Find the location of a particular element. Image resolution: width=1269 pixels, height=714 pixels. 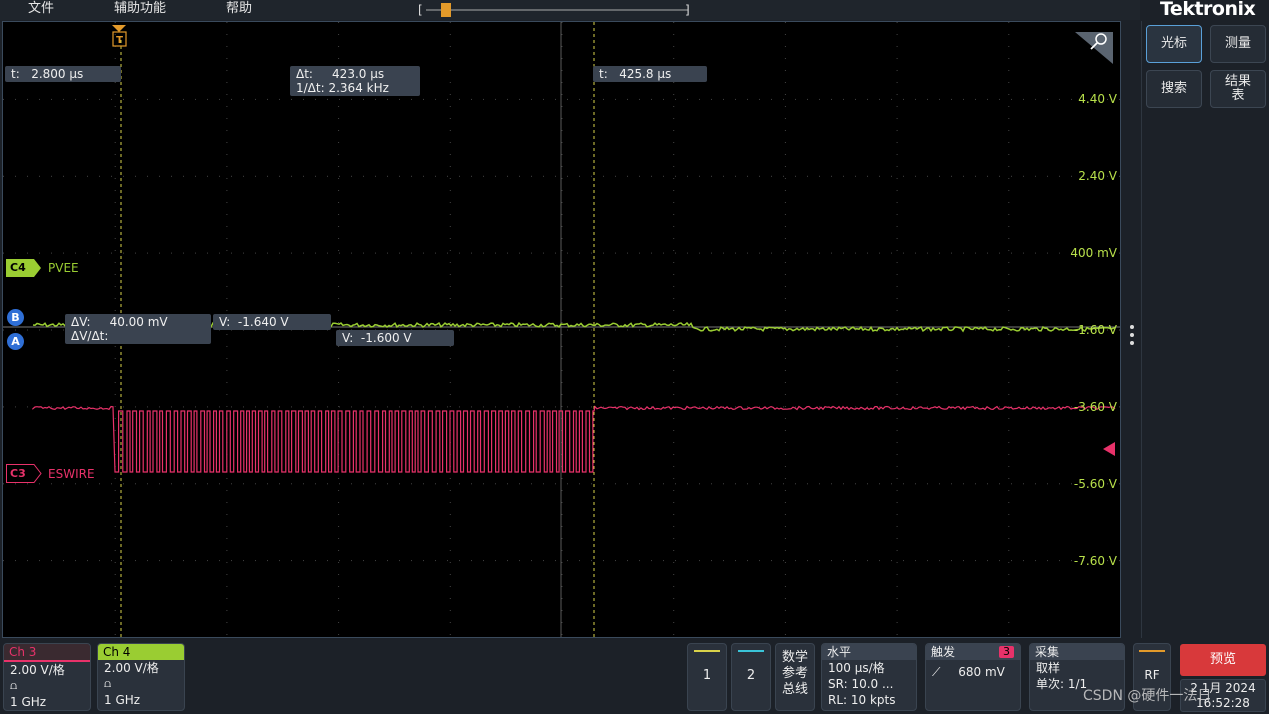

cursor-a-marker: A is located at coordinates (15, 341).